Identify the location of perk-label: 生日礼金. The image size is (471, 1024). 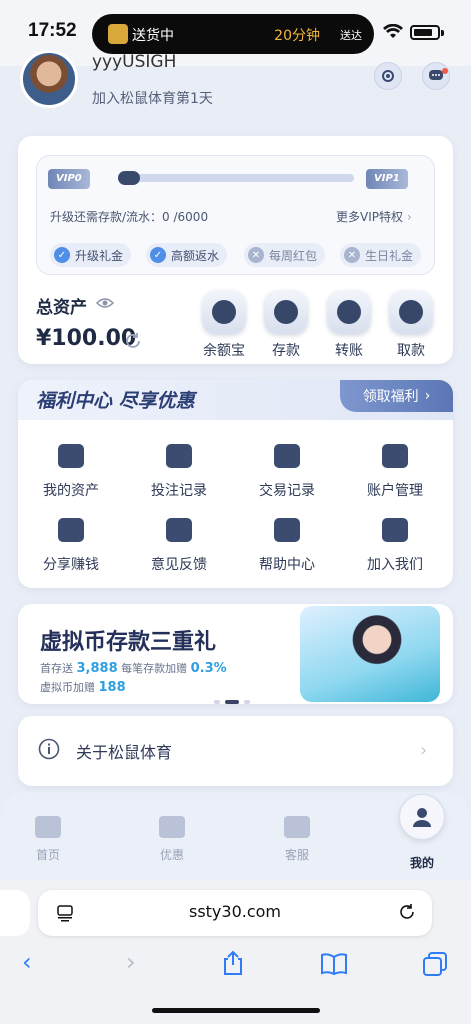
(389, 255).